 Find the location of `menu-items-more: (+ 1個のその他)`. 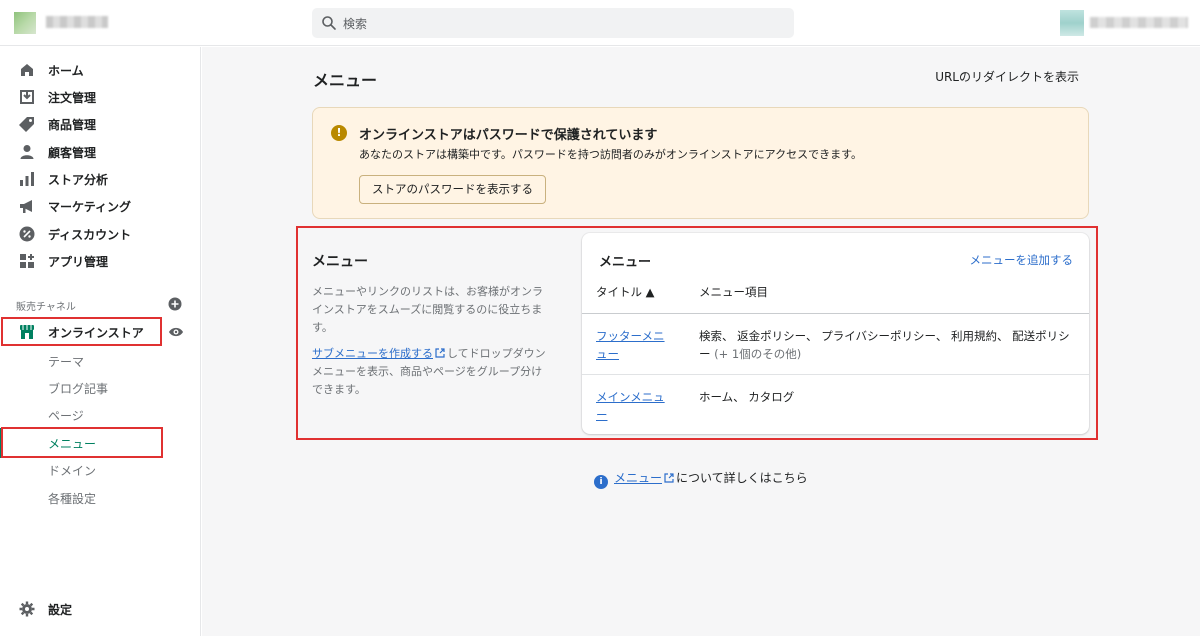

menu-items-more: (+ 1個のその他) is located at coordinates (758, 354).